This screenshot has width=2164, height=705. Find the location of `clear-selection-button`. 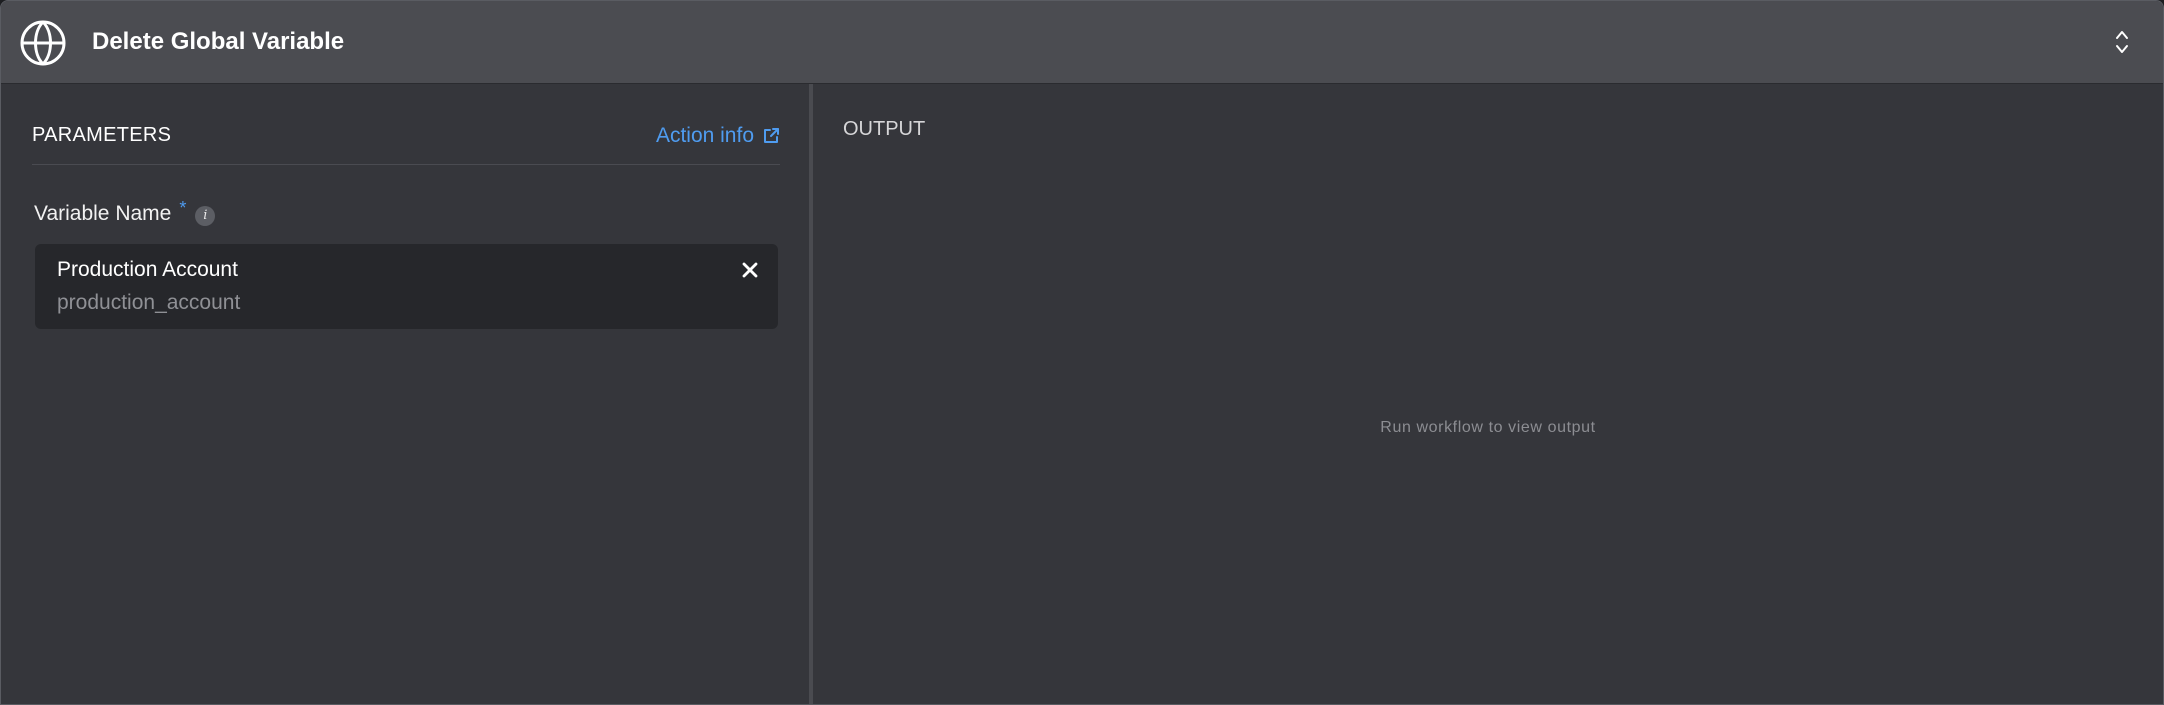

clear-selection-button is located at coordinates (750, 270).